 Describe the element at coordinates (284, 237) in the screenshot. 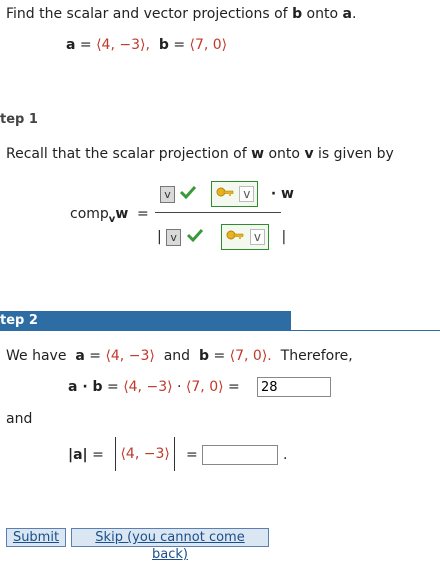

I see `abs-bar-right: |` at that location.